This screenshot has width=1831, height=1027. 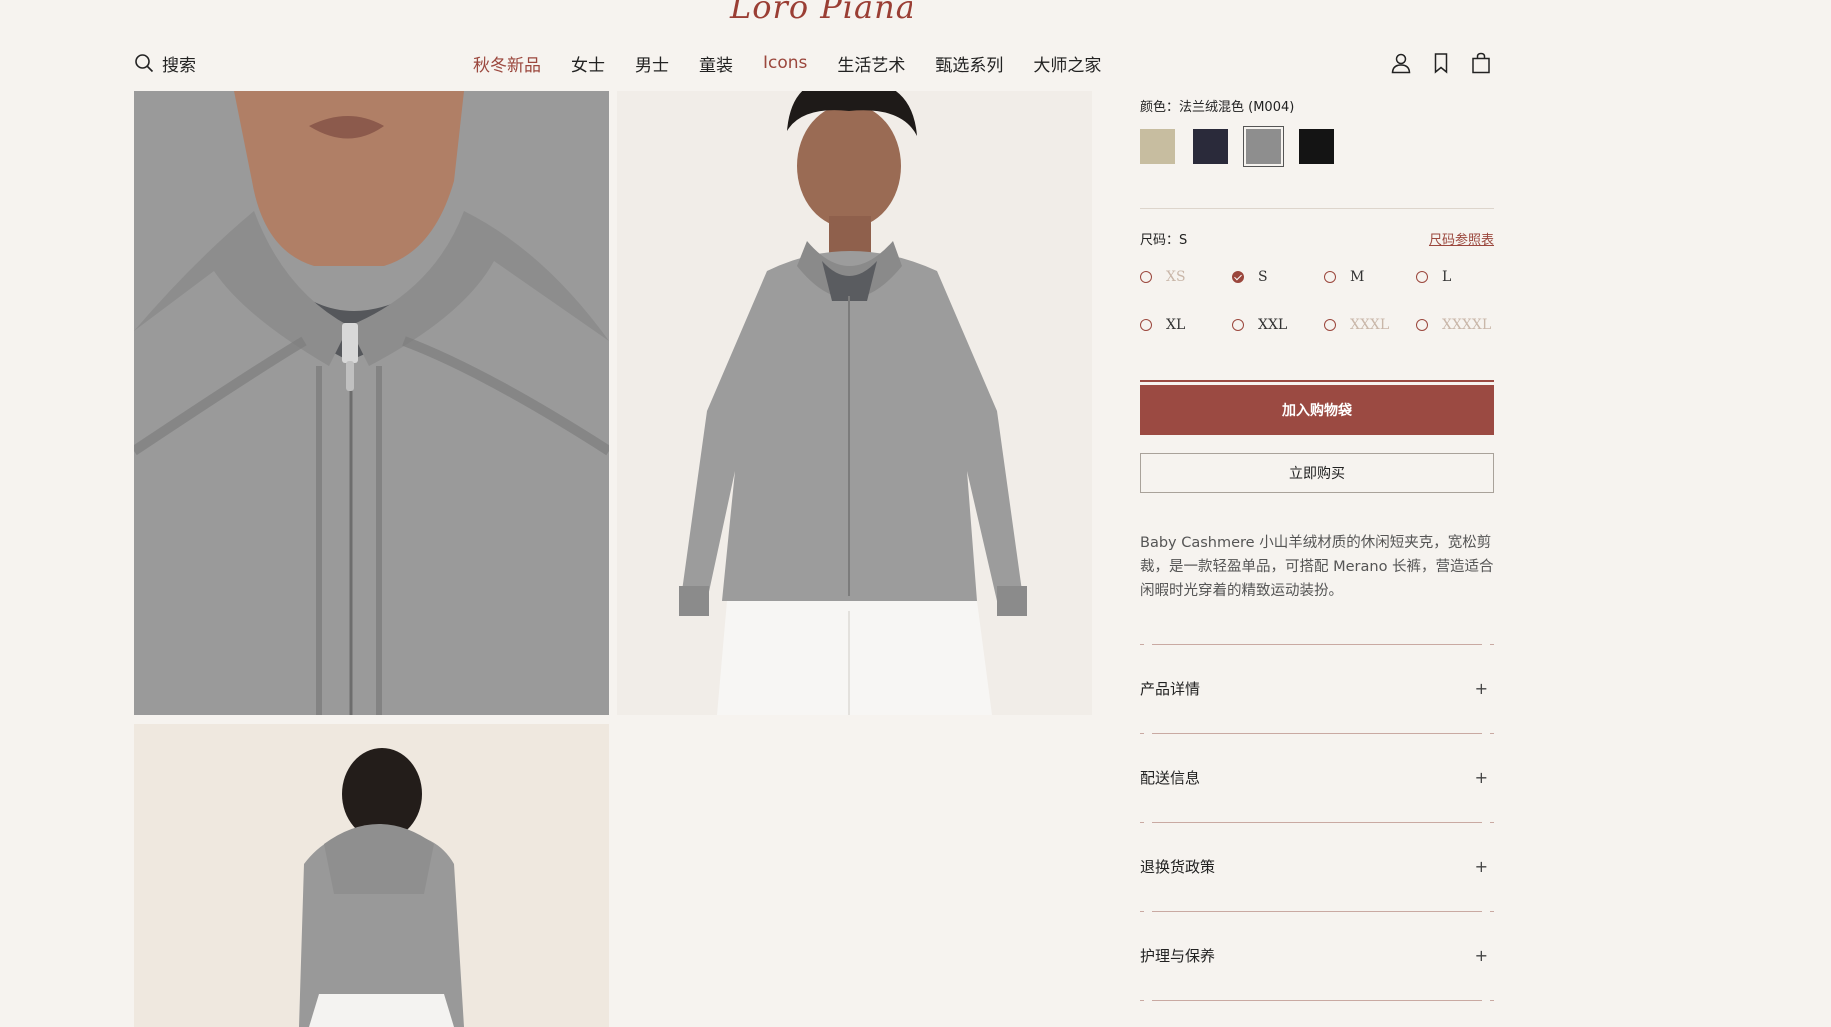 I want to click on size-label: 尺码：S, so click(x=1164, y=240).